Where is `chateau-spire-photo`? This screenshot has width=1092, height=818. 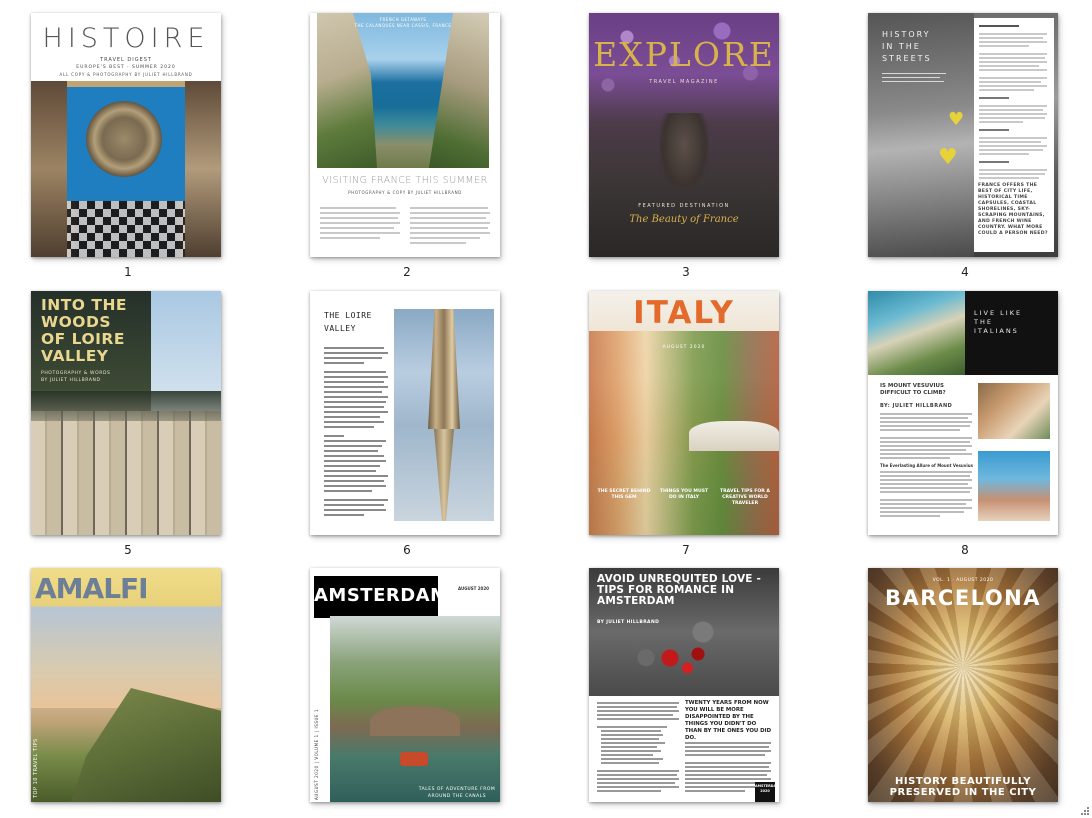 chateau-spire-photo is located at coordinates (444, 415).